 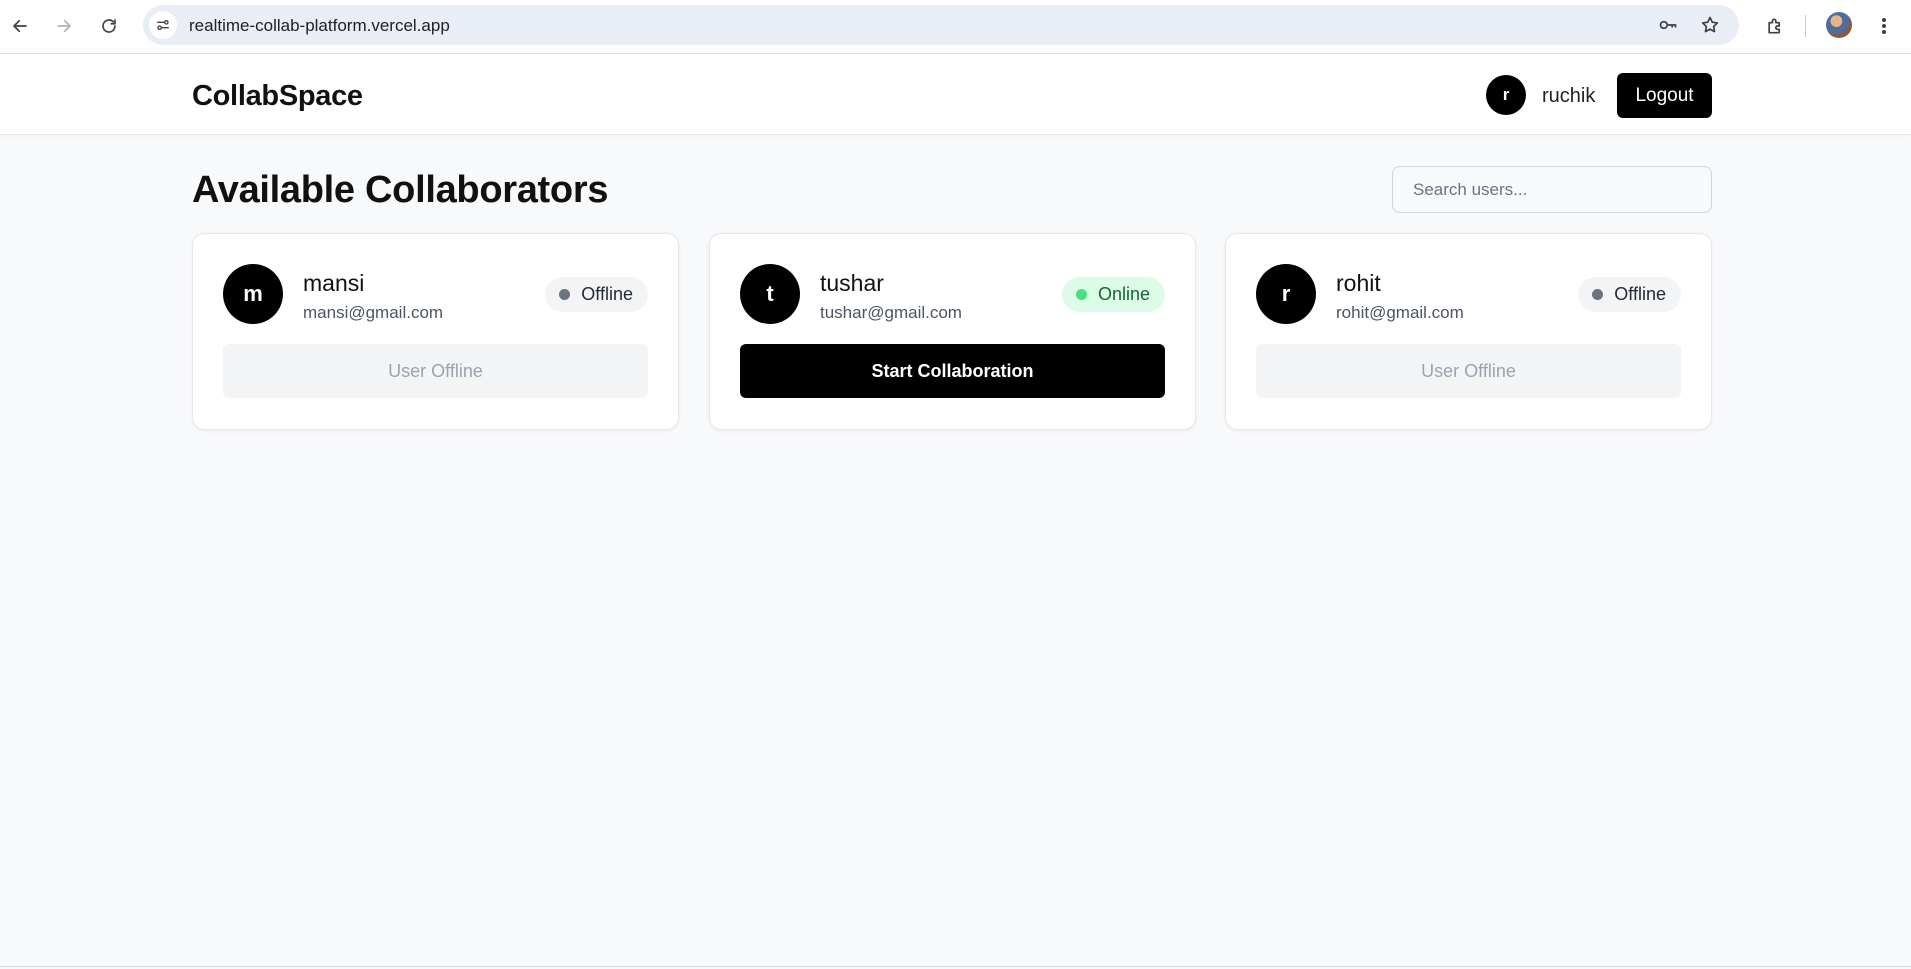 I want to click on address-bar: realtime-collab-platform.vercel.app, so click(x=941, y=25).